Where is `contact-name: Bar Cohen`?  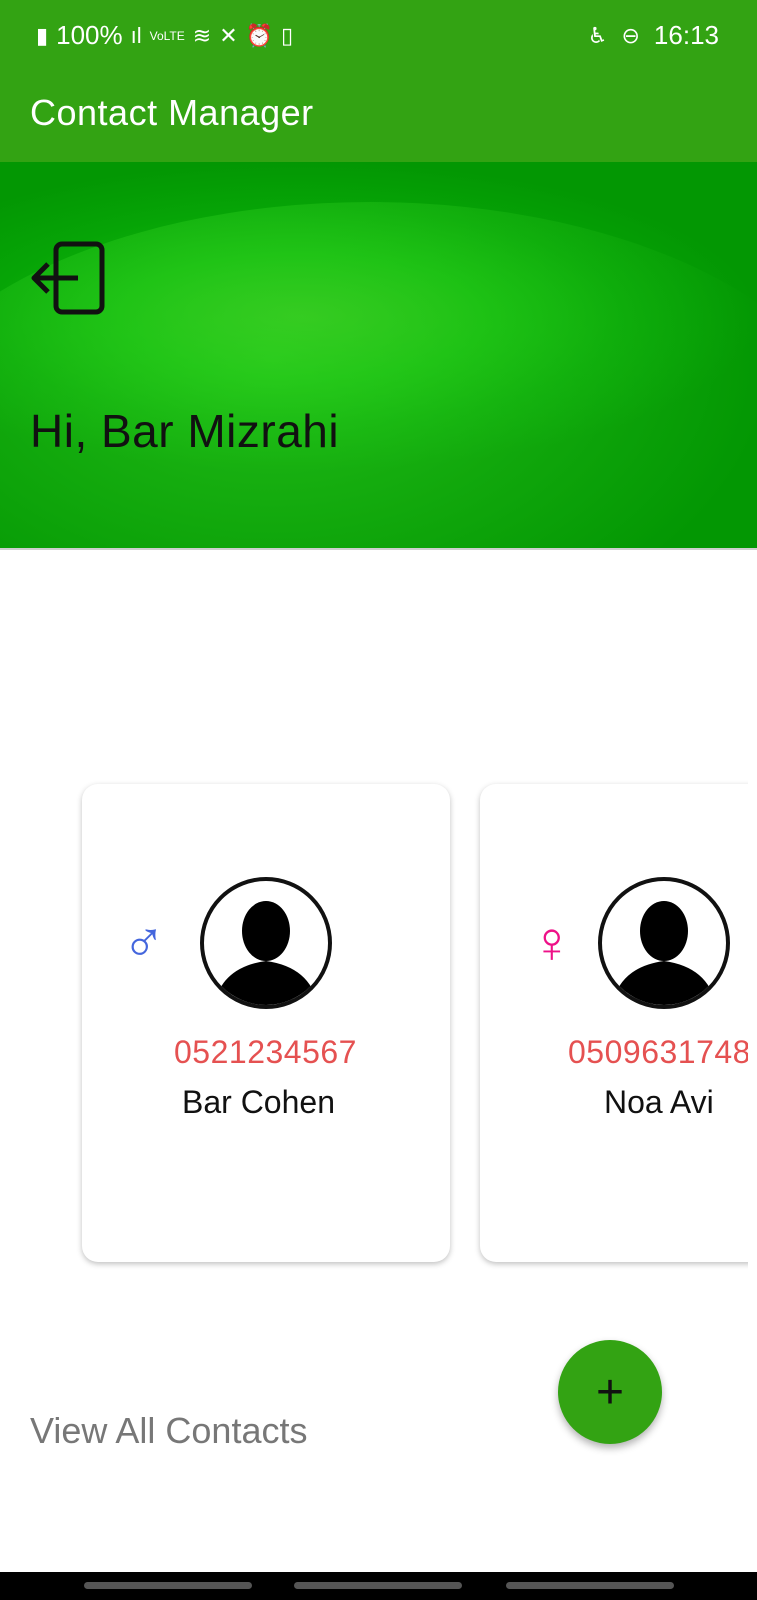 contact-name: Bar Cohen is located at coordinates (258, 1102).